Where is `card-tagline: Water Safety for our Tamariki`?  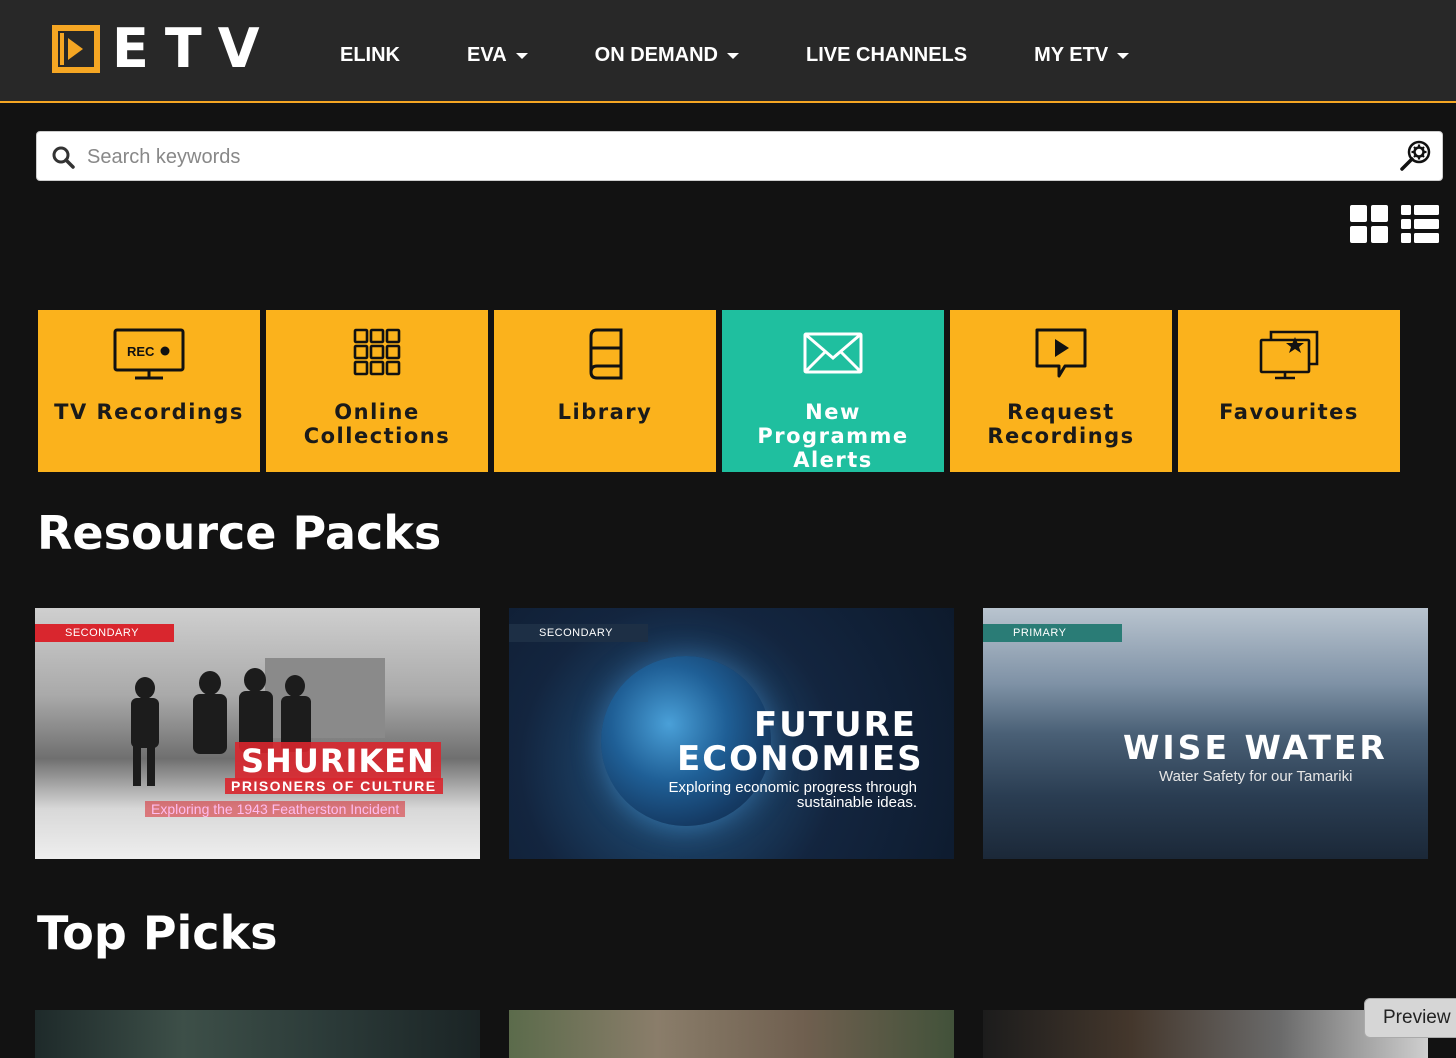
card-tagline: Water Safety for our Tamariki is located at coordinates (1256, 776).